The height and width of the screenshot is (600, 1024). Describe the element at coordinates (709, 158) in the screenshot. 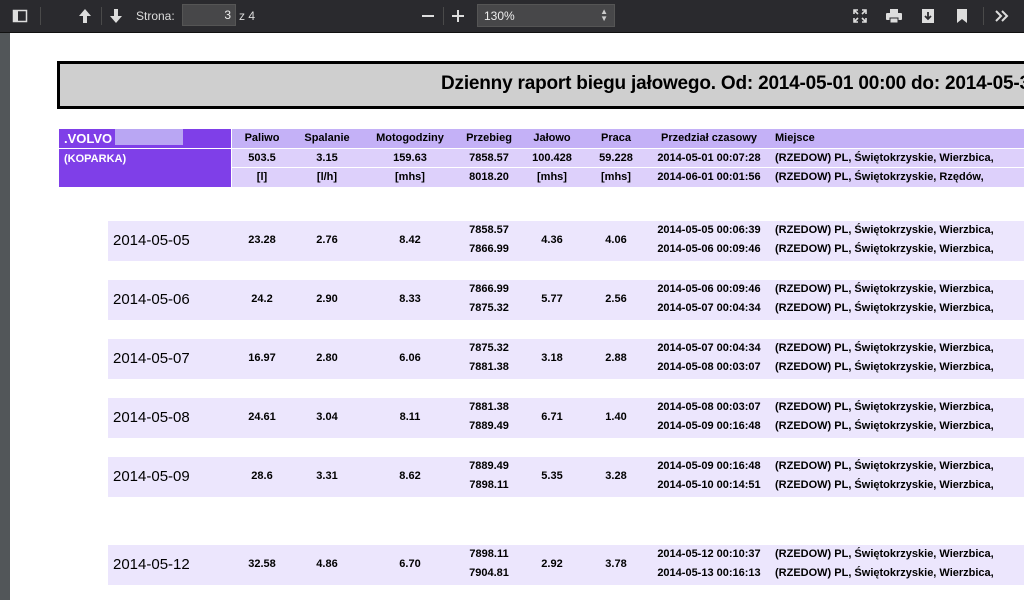

I see `summary-czas-start: 2014-05-01 00:07:28` at that location.